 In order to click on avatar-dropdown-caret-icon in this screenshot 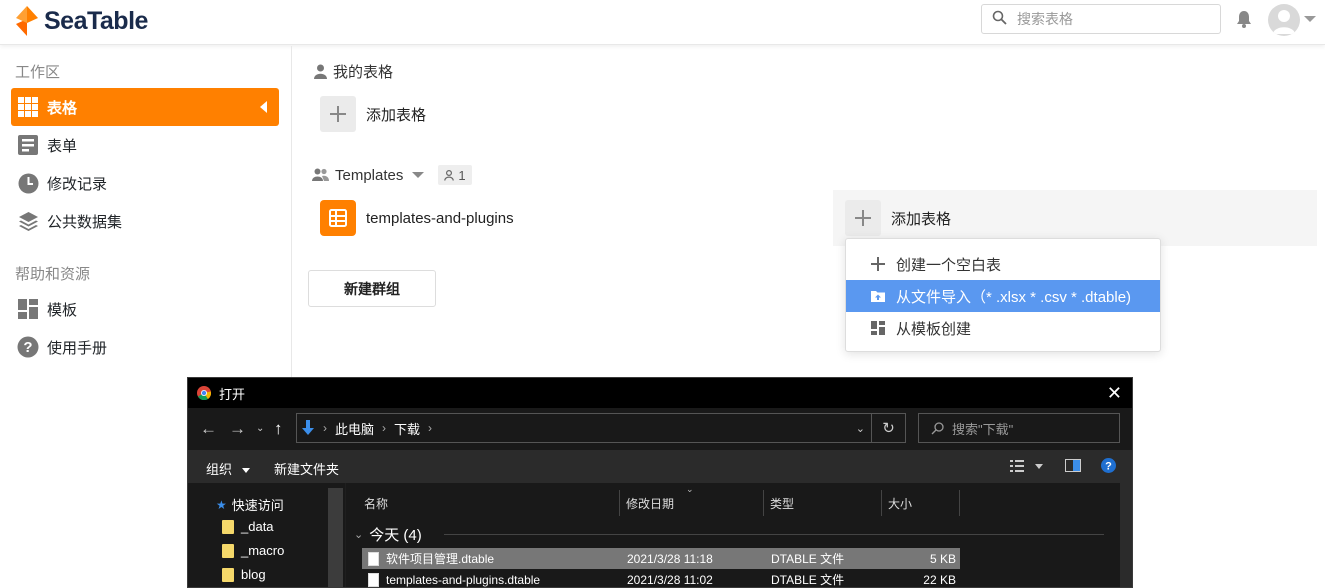, I will do `click(1310, 19)`.